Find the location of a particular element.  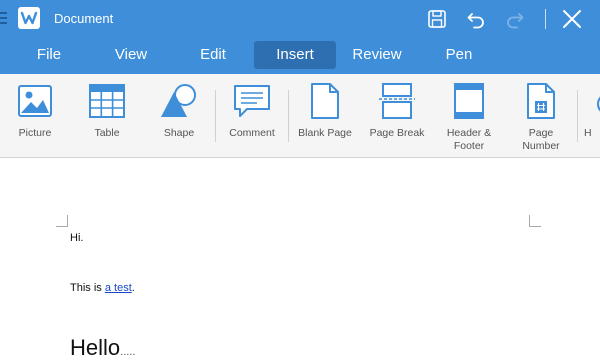

paragraph-end: . is located at coordinates (133, 288).